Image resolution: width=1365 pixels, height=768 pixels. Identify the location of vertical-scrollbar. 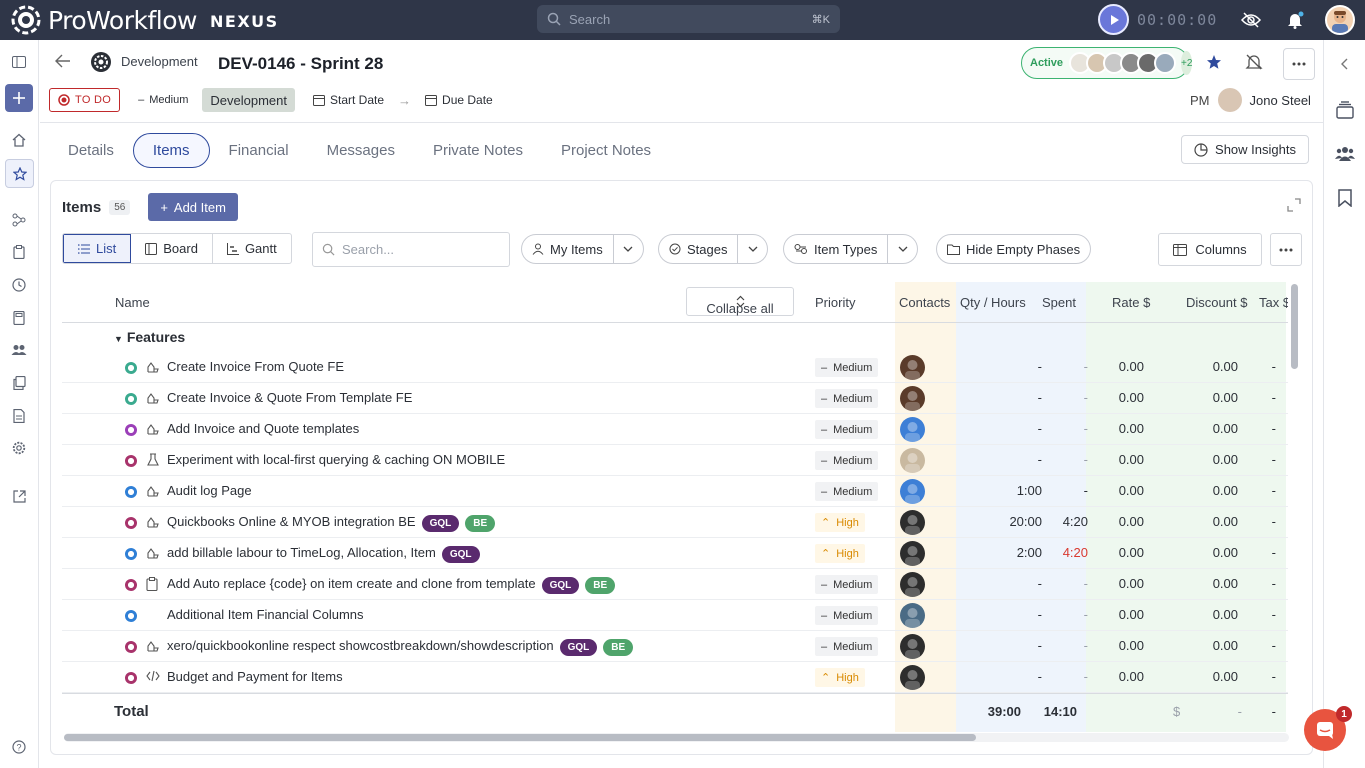
(1294, 487).